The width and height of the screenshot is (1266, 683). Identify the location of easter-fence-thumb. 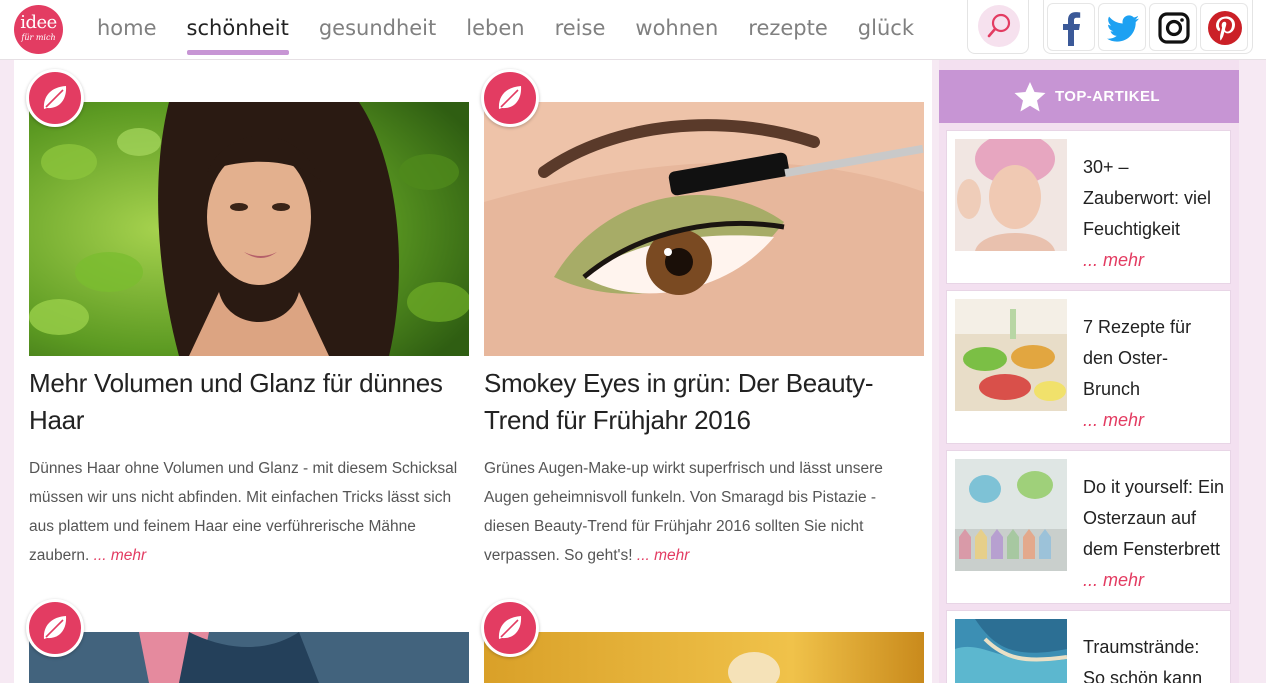
(1011, 515).